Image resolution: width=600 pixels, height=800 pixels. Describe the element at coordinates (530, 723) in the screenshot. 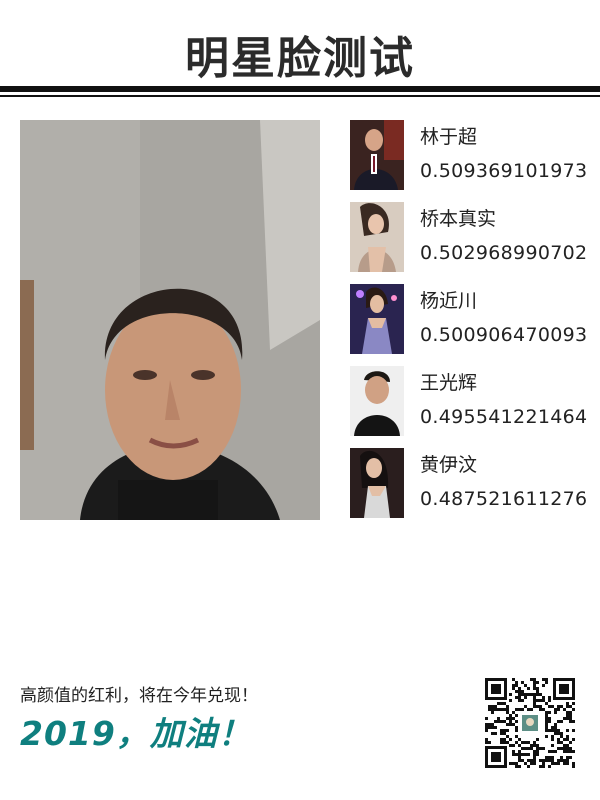

I see `qr-code` at that location.